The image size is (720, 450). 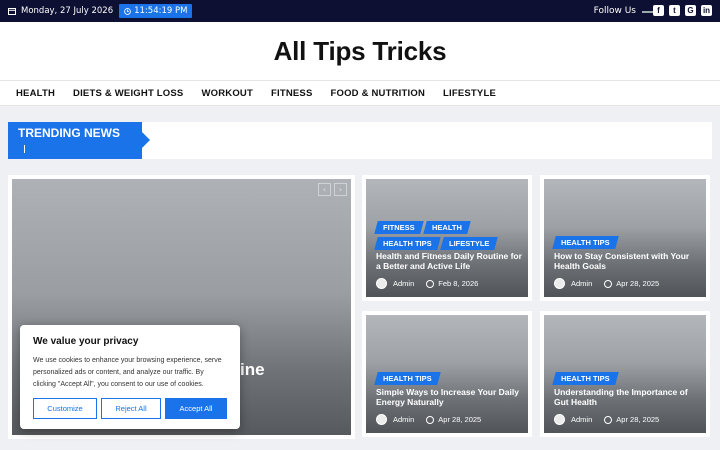 I want to click on accept-all-button: Accept All, so click(x=196, y=408).